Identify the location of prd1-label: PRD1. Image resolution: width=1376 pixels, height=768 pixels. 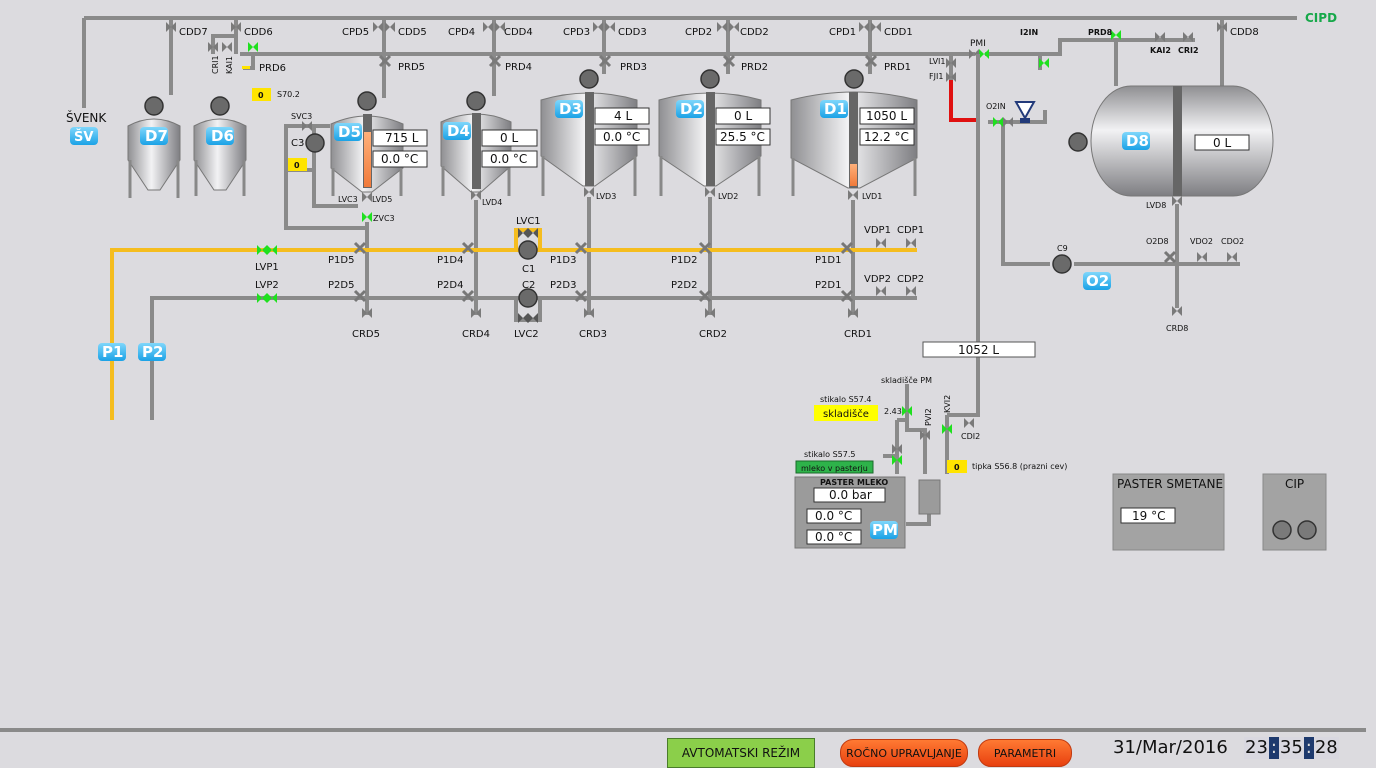
(897, 67).